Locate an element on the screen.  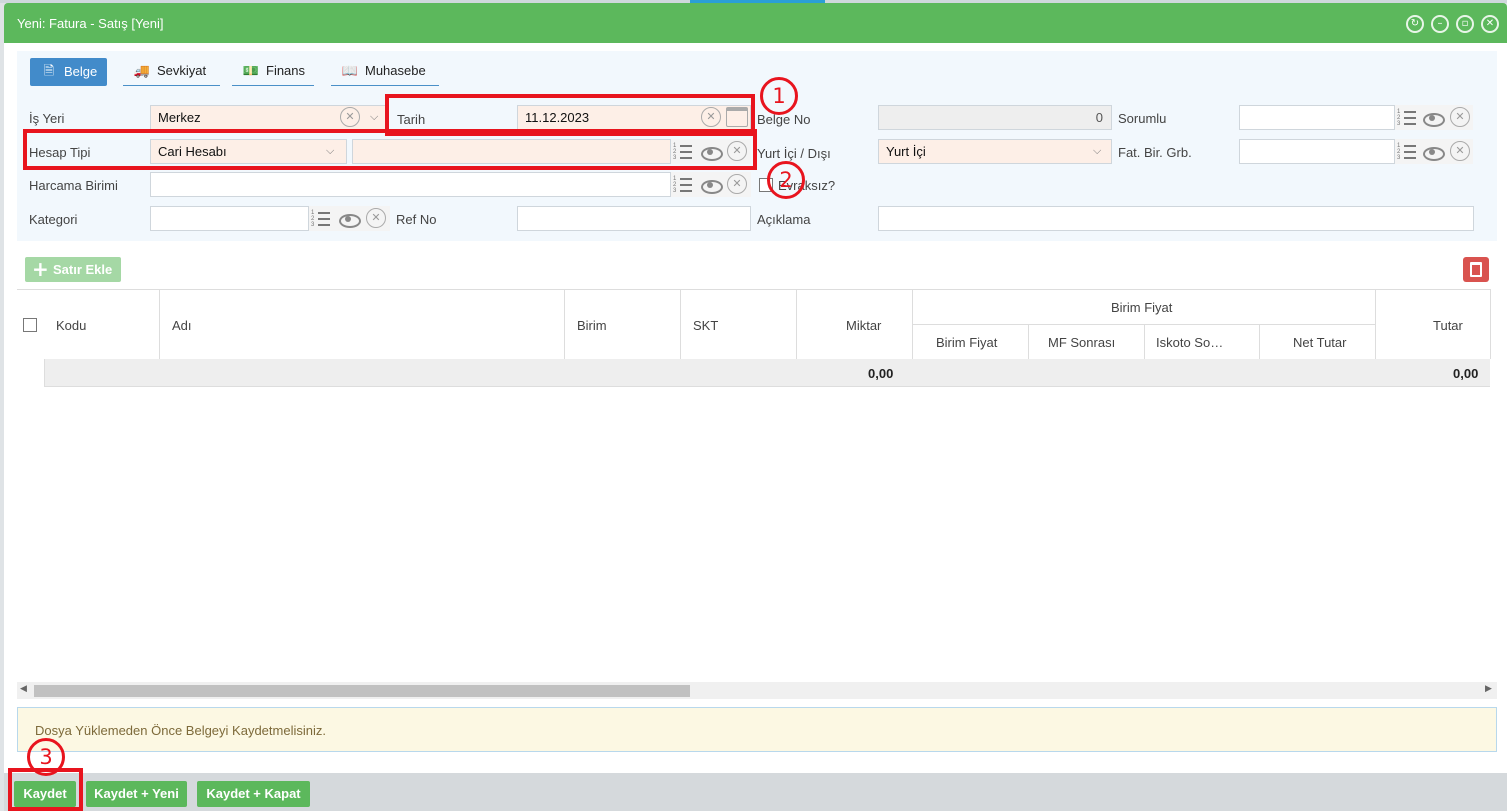
truck-icon: 🚚 is located at coordinates (142, 71).